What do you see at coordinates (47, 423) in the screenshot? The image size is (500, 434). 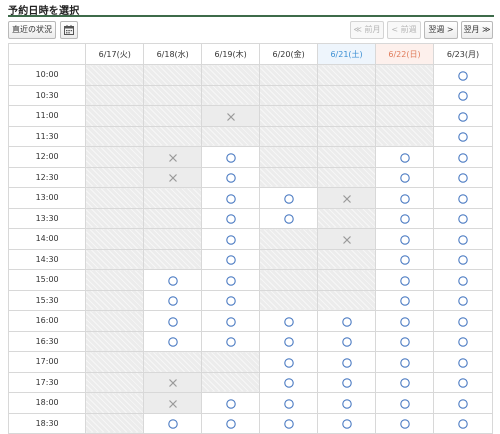 I see `time-label: 18:30` at bounding box center [47, 423].